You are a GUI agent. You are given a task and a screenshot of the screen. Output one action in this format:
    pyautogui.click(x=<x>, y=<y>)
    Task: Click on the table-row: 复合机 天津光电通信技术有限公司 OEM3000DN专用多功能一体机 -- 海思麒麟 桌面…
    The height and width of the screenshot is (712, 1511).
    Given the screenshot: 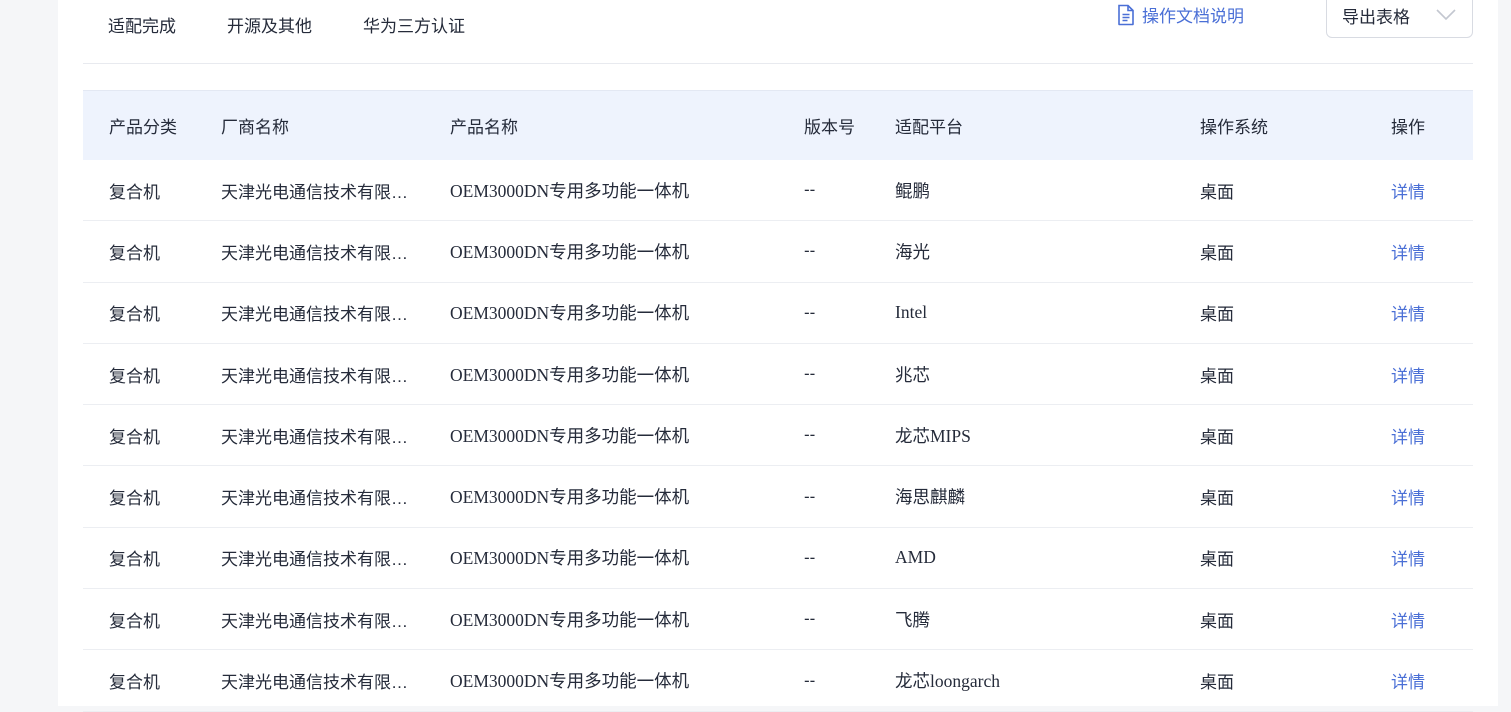 What is the action you would take?
    pyautogui.click(x=778, y=497)
    